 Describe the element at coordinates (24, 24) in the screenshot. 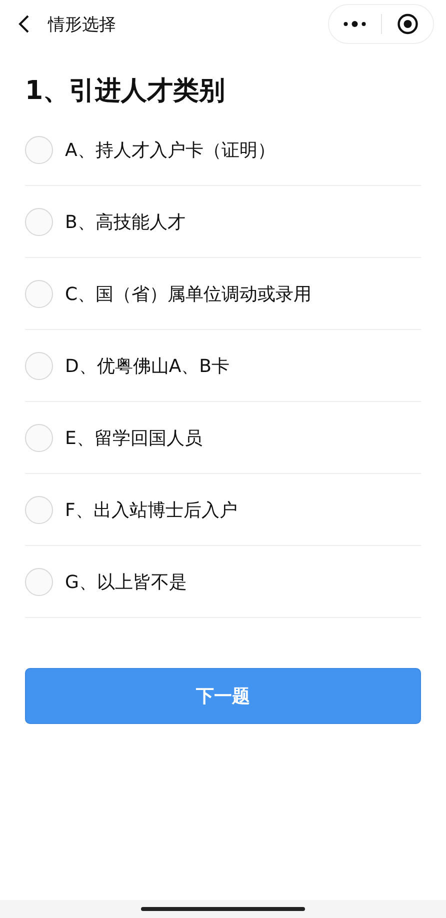

I see `back-icon` at that location.